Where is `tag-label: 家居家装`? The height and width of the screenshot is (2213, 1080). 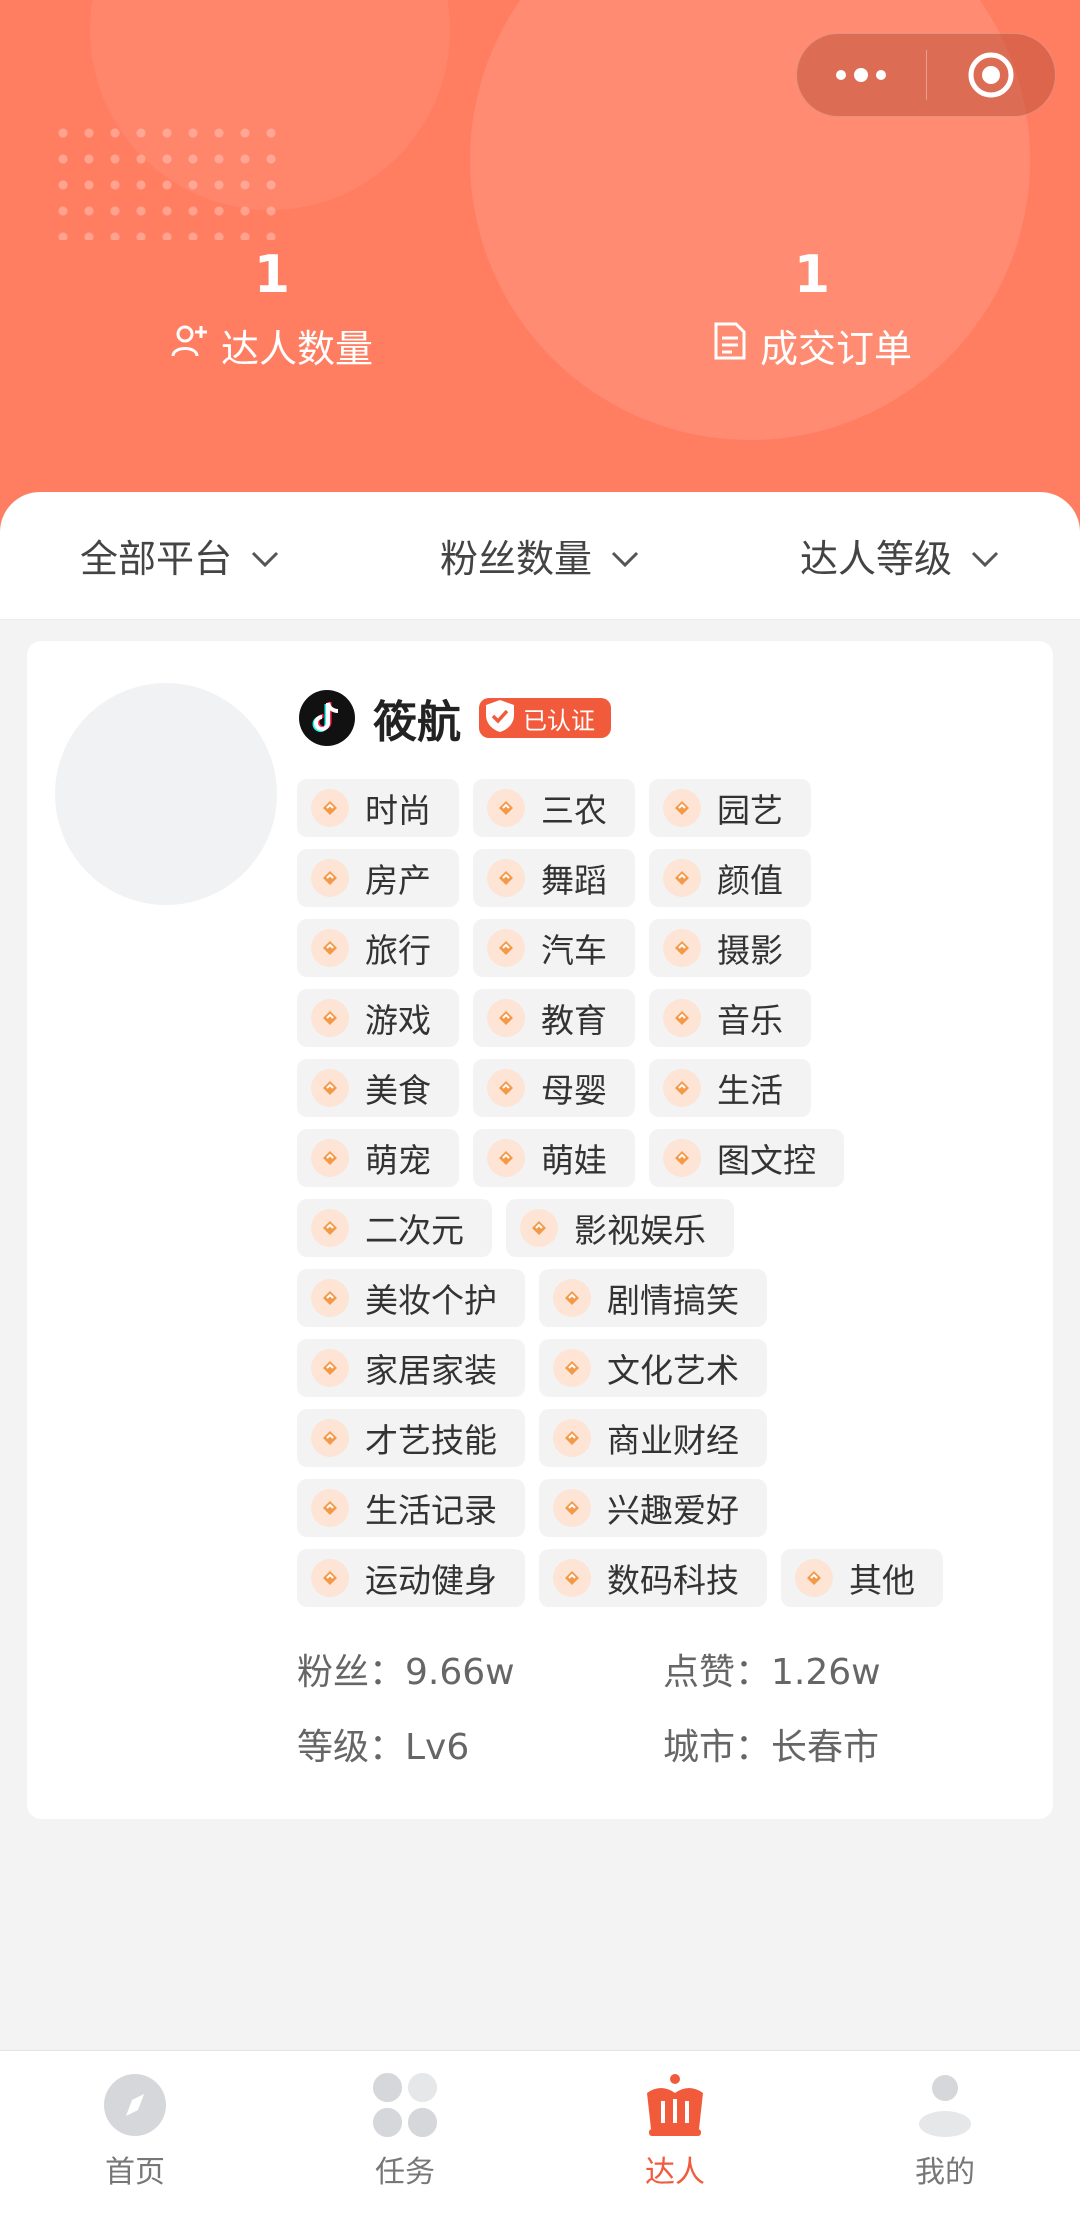
tag-label: 家居家装 is located at coordinates (431, 1370).